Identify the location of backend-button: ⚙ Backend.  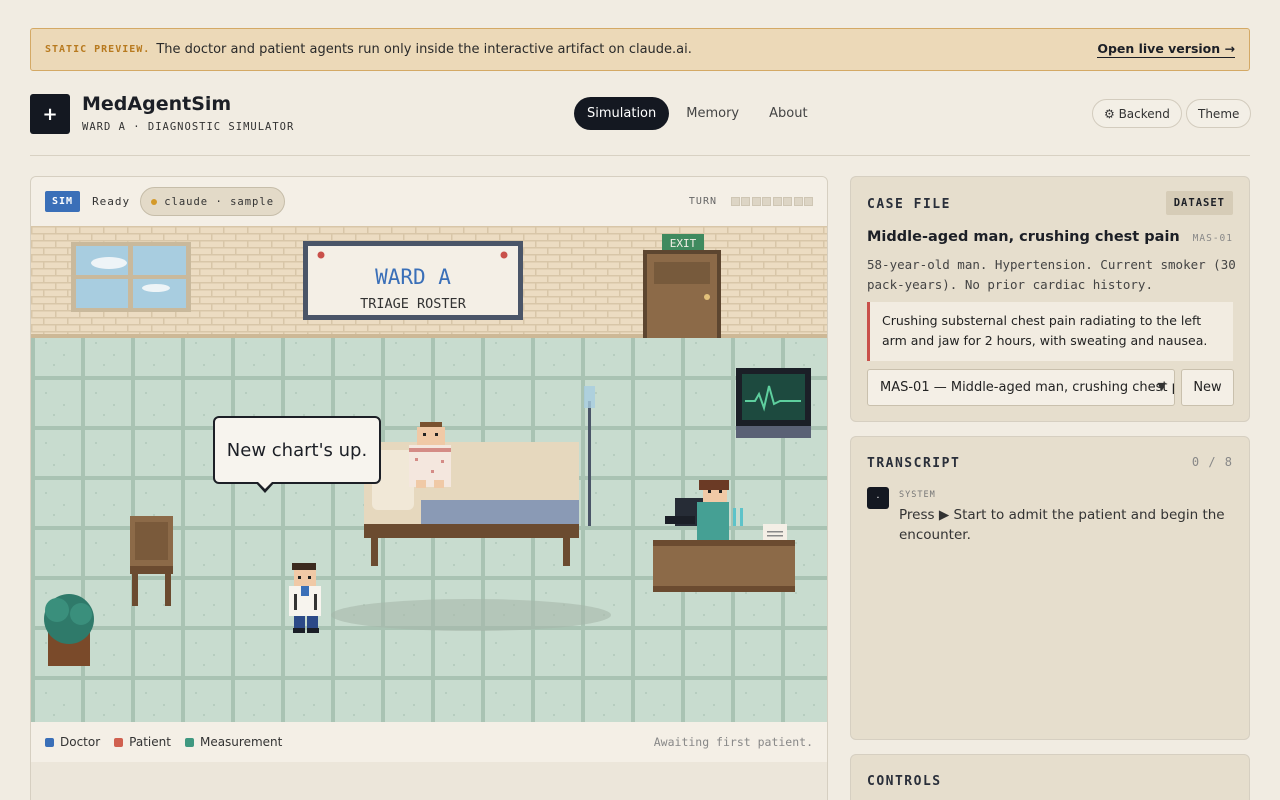
(1137, 113).